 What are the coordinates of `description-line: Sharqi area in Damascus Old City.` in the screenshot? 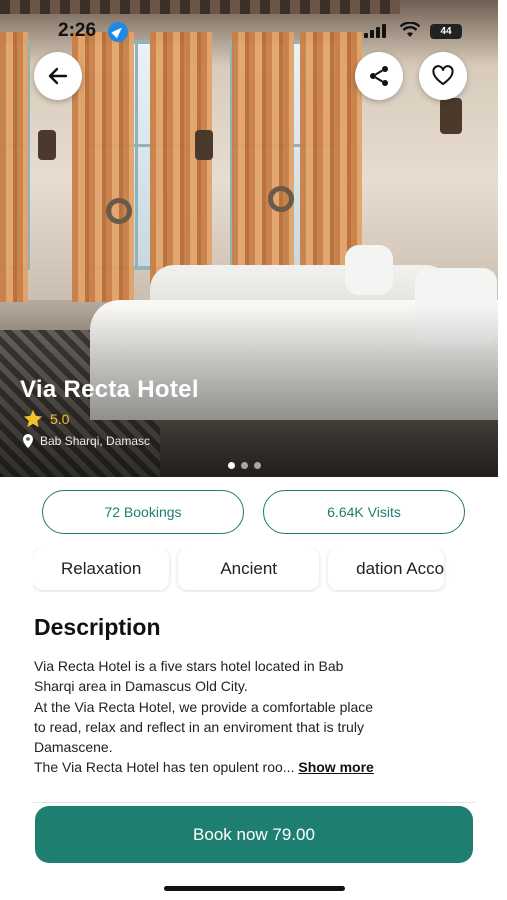 It's located at (141, 686).